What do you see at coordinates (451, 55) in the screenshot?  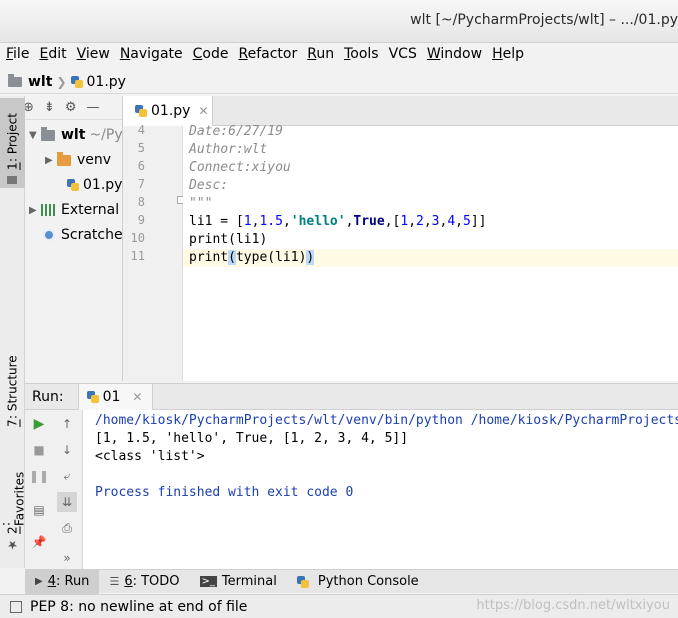 I see `menu-window: Window` at bounding box center [451, 55].